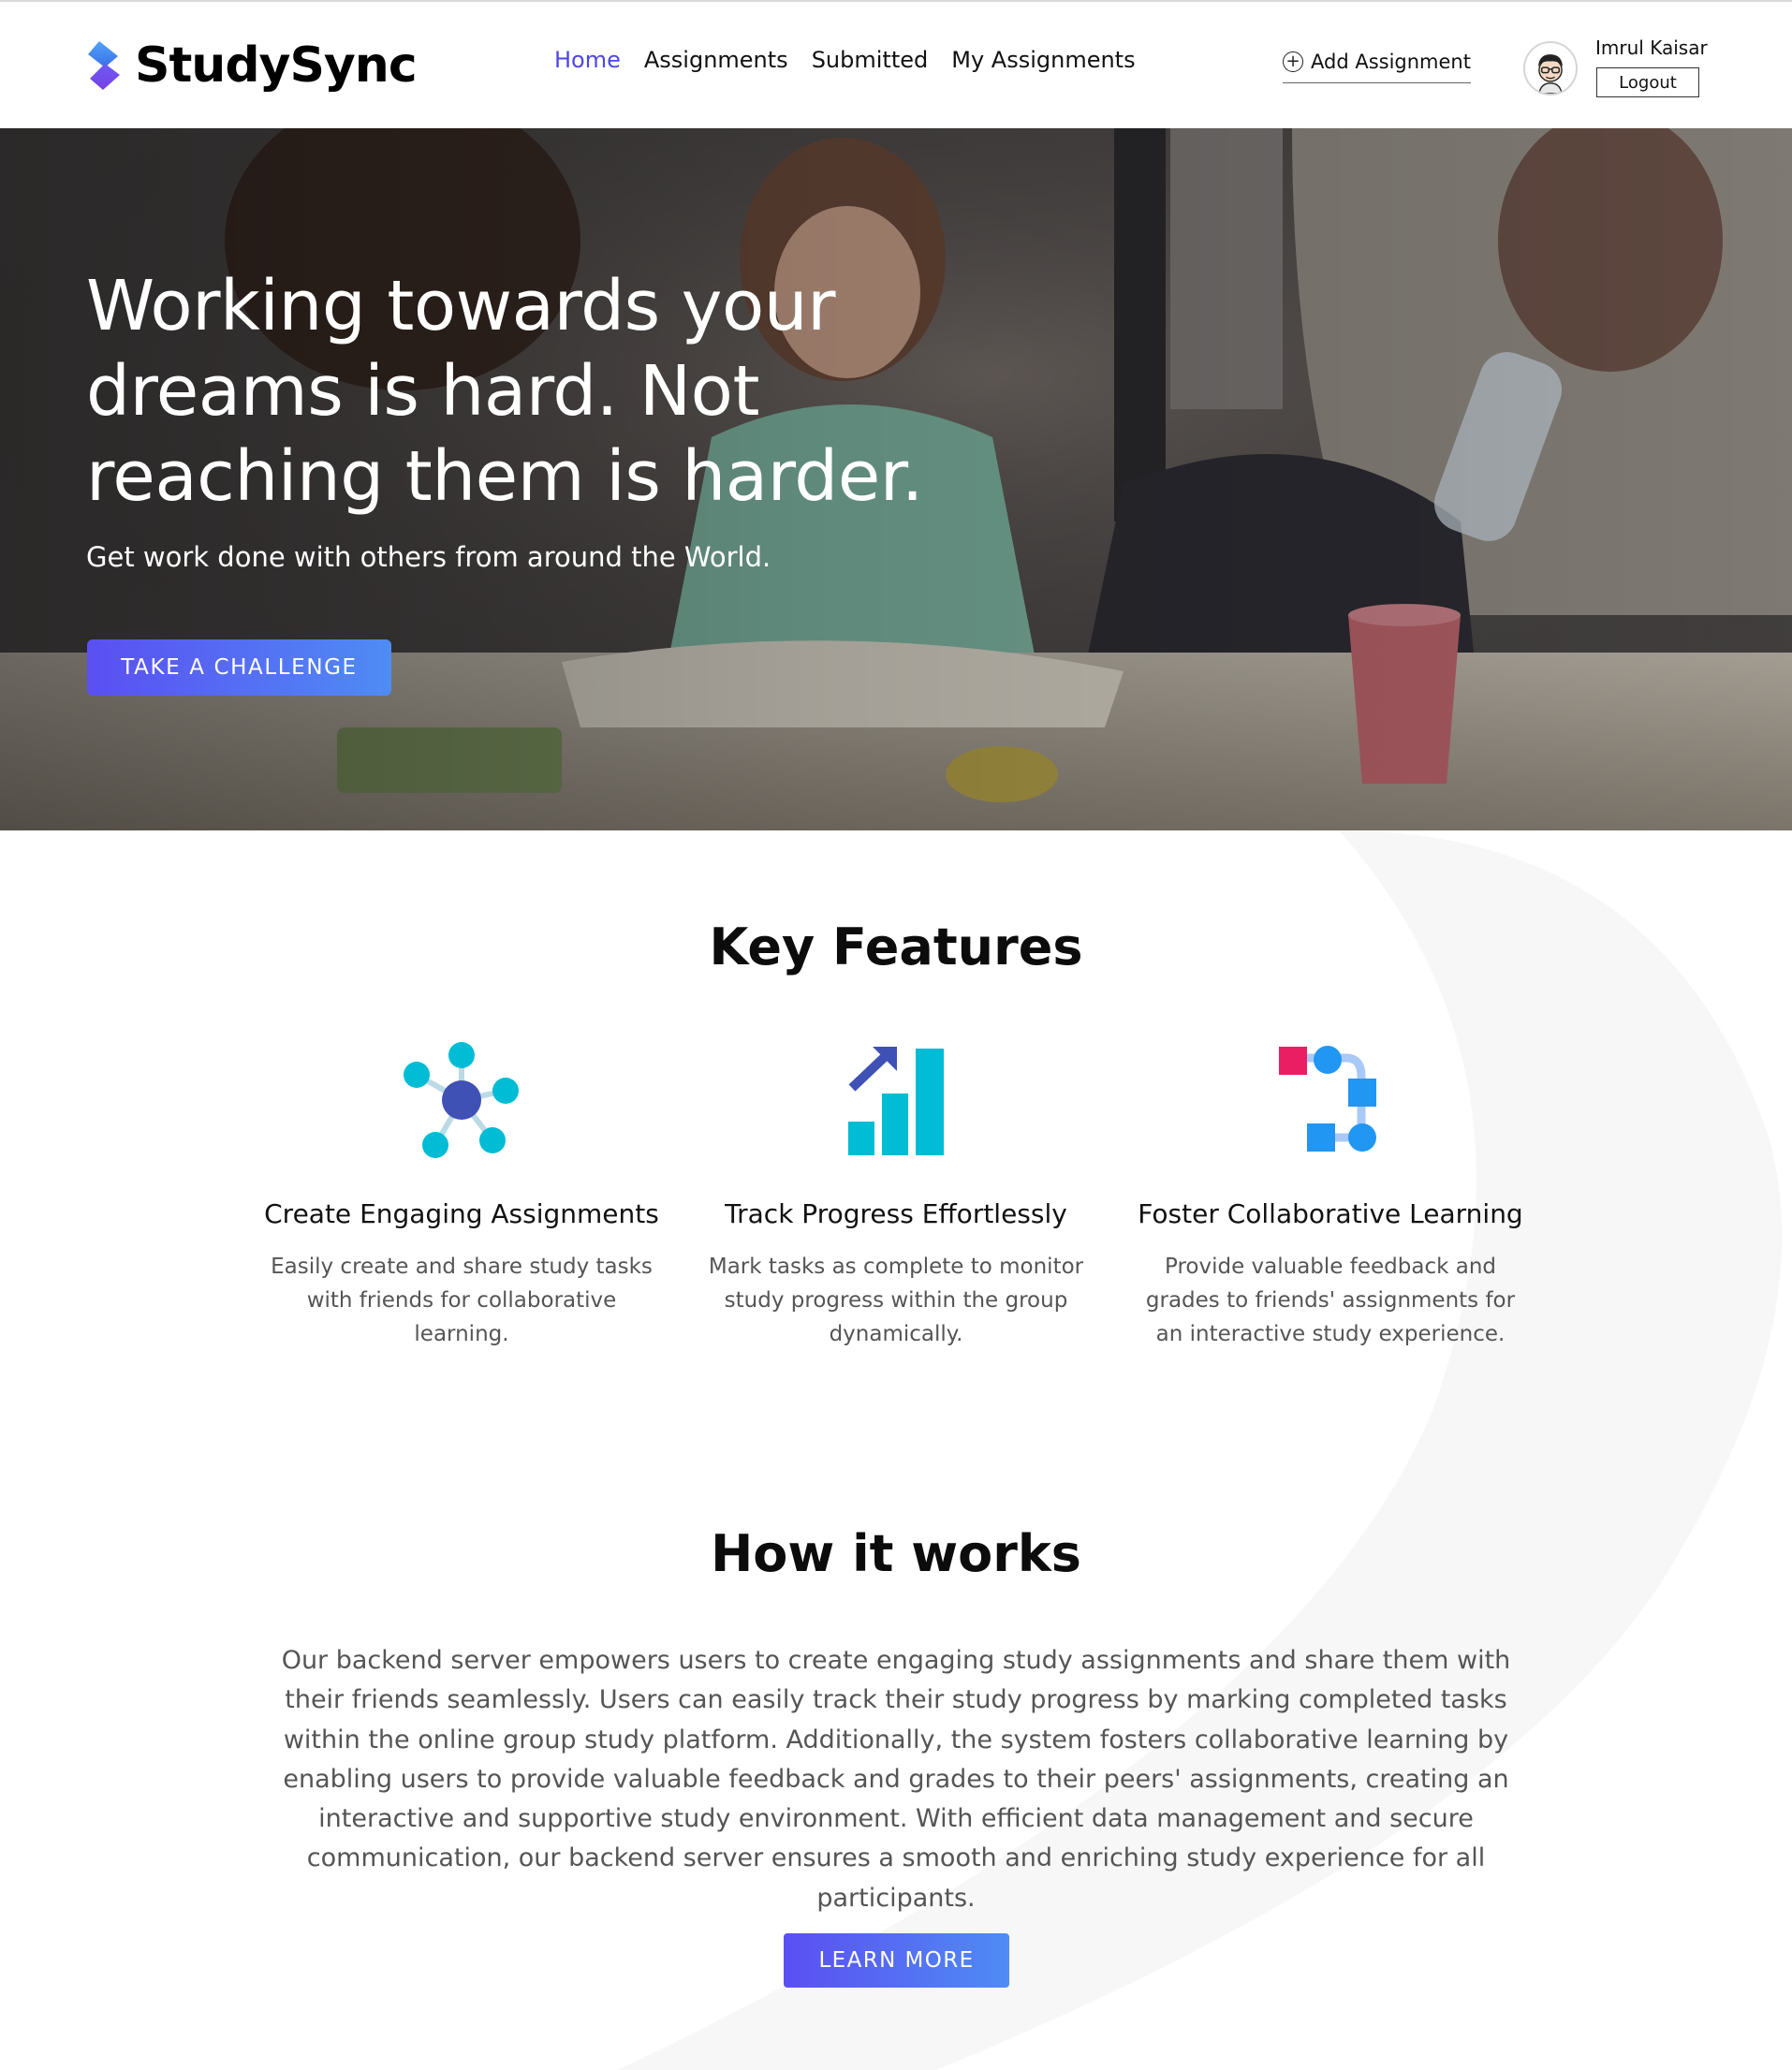 The width and height of the screenshot is (1792, 2070). I want to click on user-avatar-icon, so click(1550, 74).